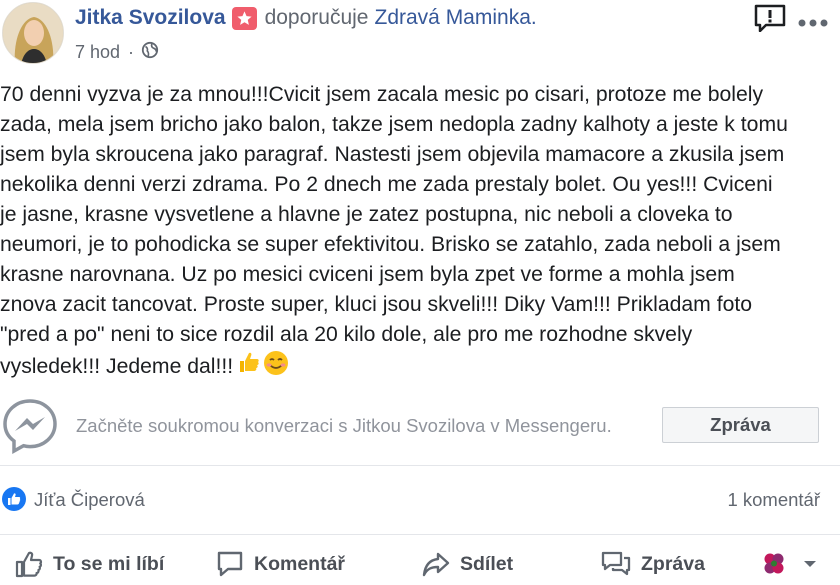  What do you see at coordinates (14, 499) in the screenshot?
I see `like-reaction-icon` at bounding box center [14, 499].